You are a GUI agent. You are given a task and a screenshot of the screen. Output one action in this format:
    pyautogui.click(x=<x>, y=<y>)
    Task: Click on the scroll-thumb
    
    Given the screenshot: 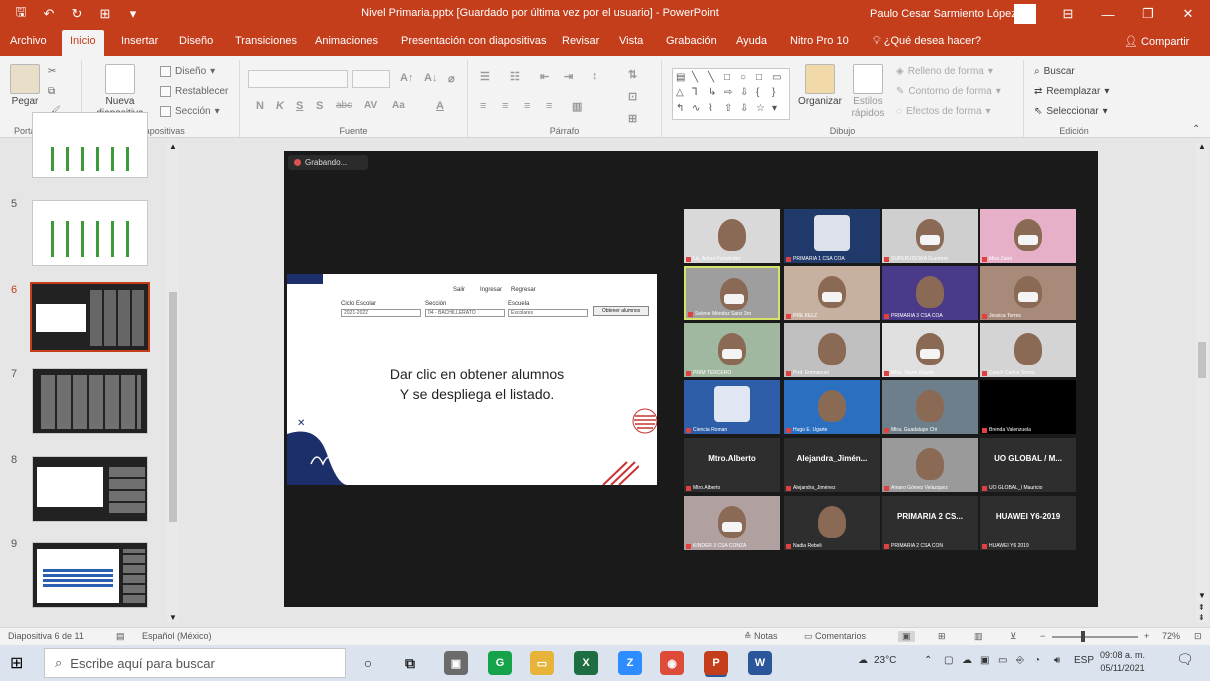 What is the action you would take?
    pyautogui.click(x=173, y=407)
    